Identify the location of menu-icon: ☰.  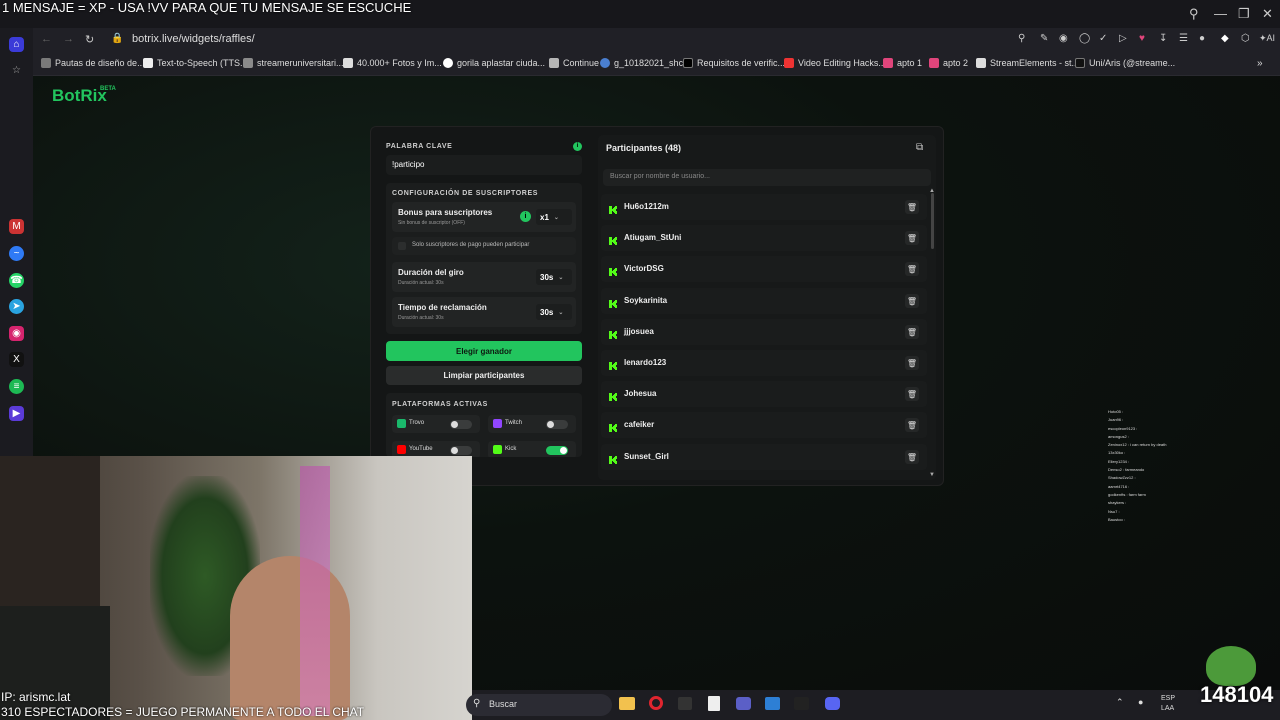
(1183, 38).